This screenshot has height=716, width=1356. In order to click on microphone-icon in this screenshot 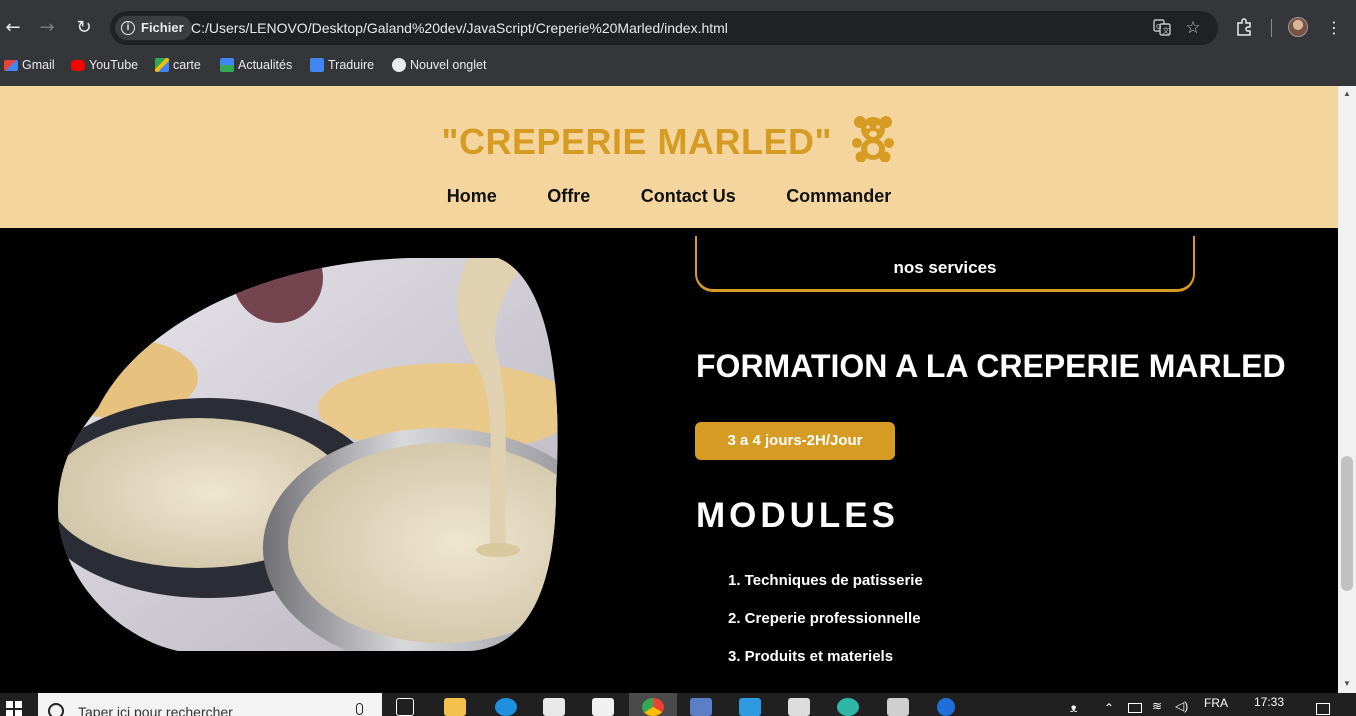, I will do `click(359, 709)`.